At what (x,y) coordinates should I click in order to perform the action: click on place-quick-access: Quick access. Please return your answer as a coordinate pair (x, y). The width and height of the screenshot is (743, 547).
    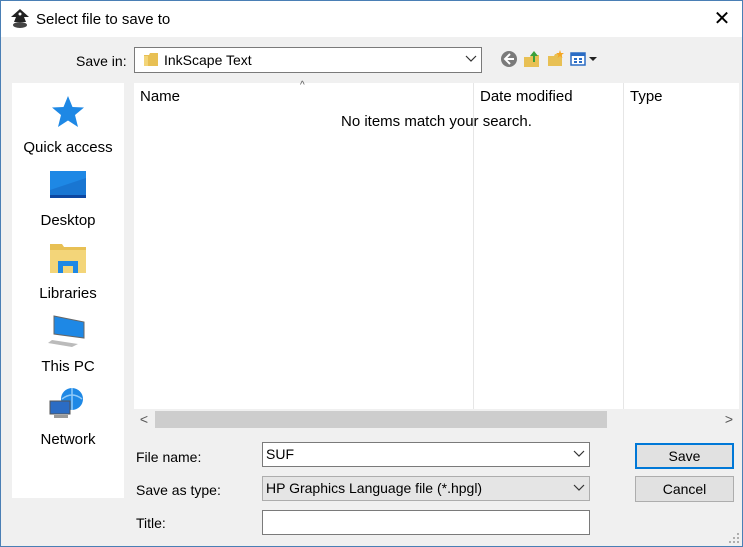
    Looking at the image, I should click on (68, 130).